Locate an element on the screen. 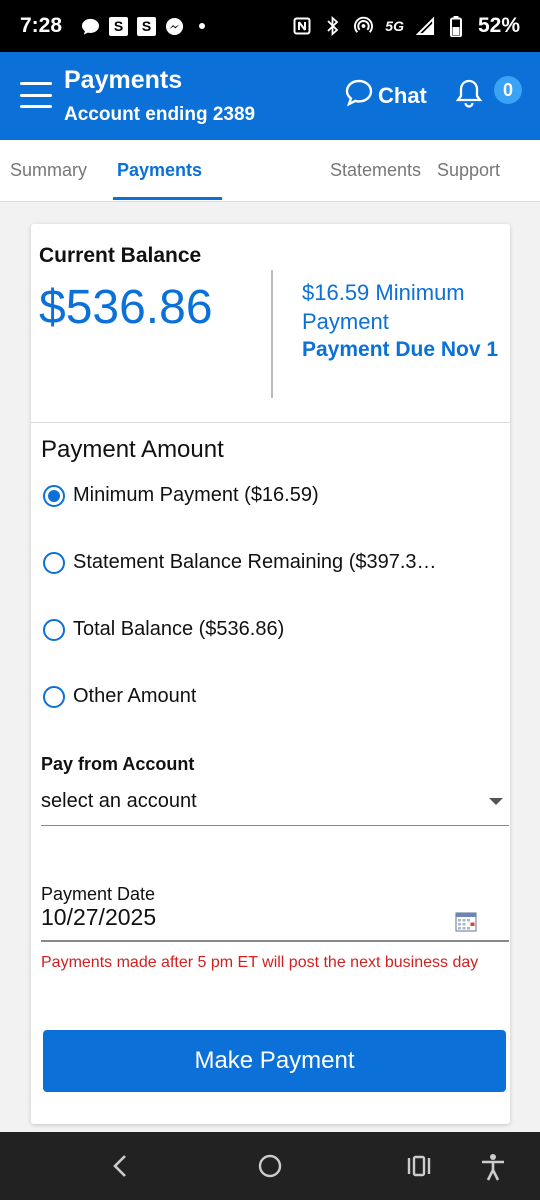 The height and width of the screenshot is (1200, 540). payment-date-value: 10/27/2025 is located at coordinates (99, 917).